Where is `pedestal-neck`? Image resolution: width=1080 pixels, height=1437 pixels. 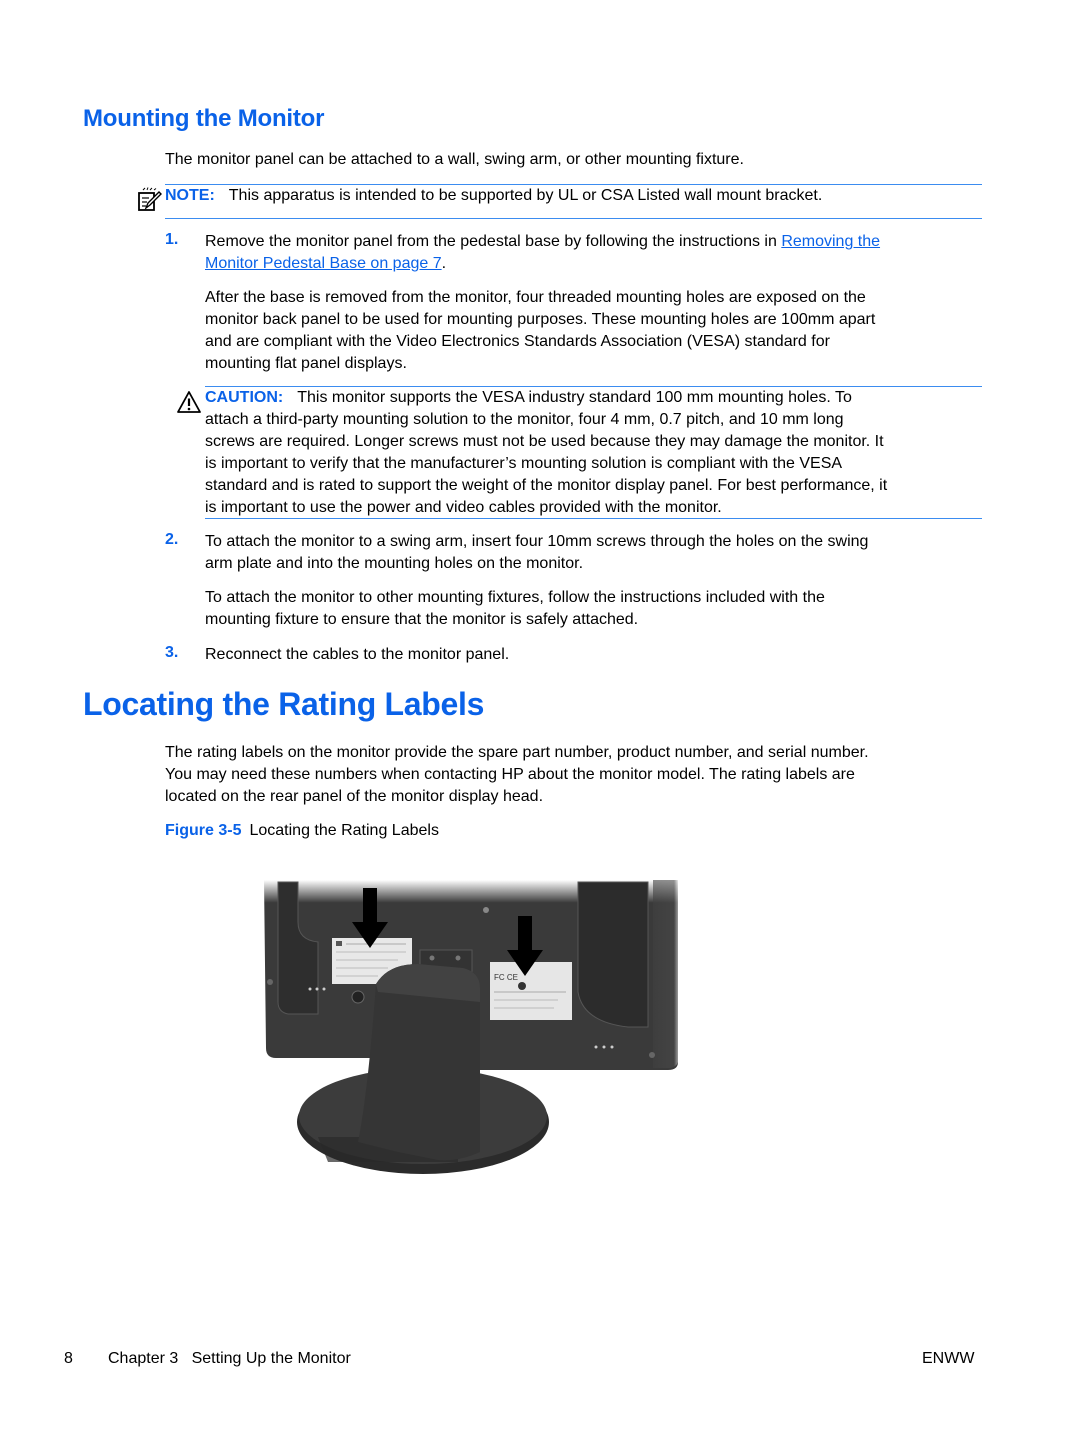 pedestal-neck is located at coordinates (419, 1062).